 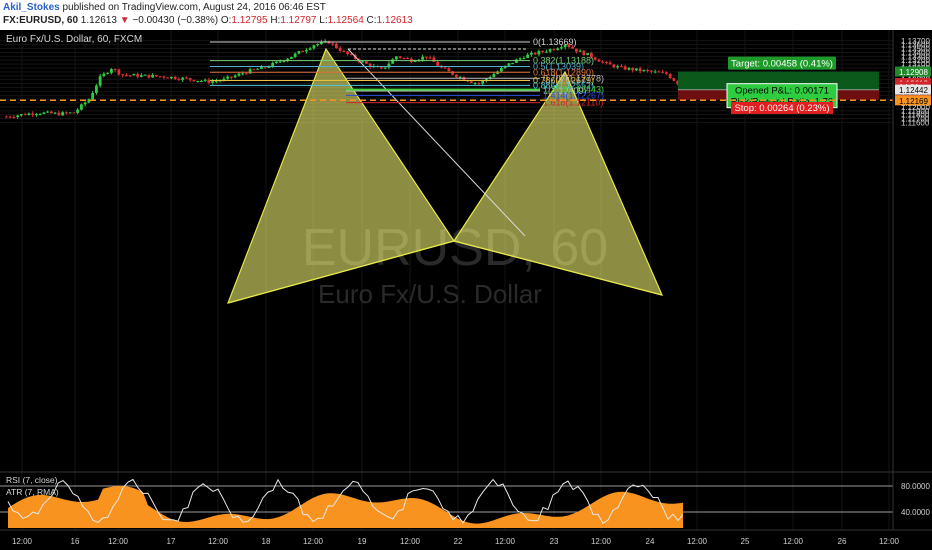 What do you see at coordinates (226, 20) in the screenshot?
I see `open-label: O:` at bounding box center [226, 20].